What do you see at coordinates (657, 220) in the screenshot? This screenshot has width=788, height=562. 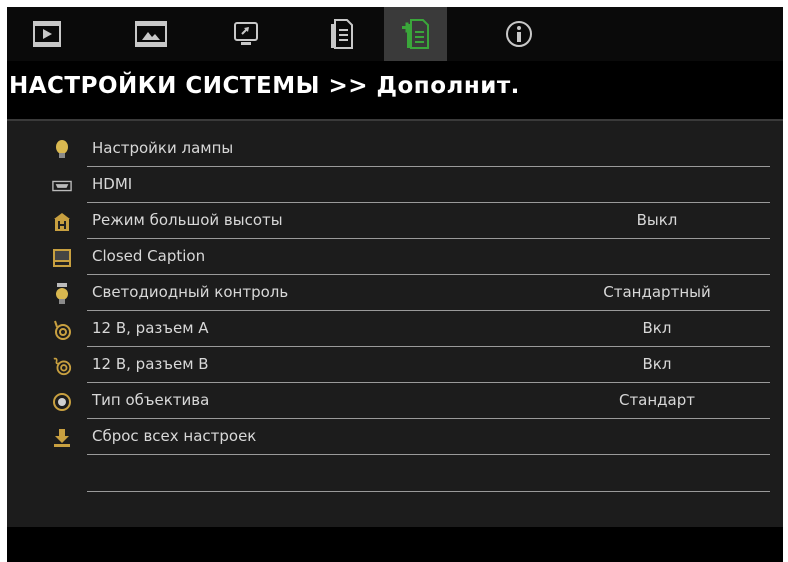 I see `menu-item-value: Выкл` at bounding box center [657, 220].